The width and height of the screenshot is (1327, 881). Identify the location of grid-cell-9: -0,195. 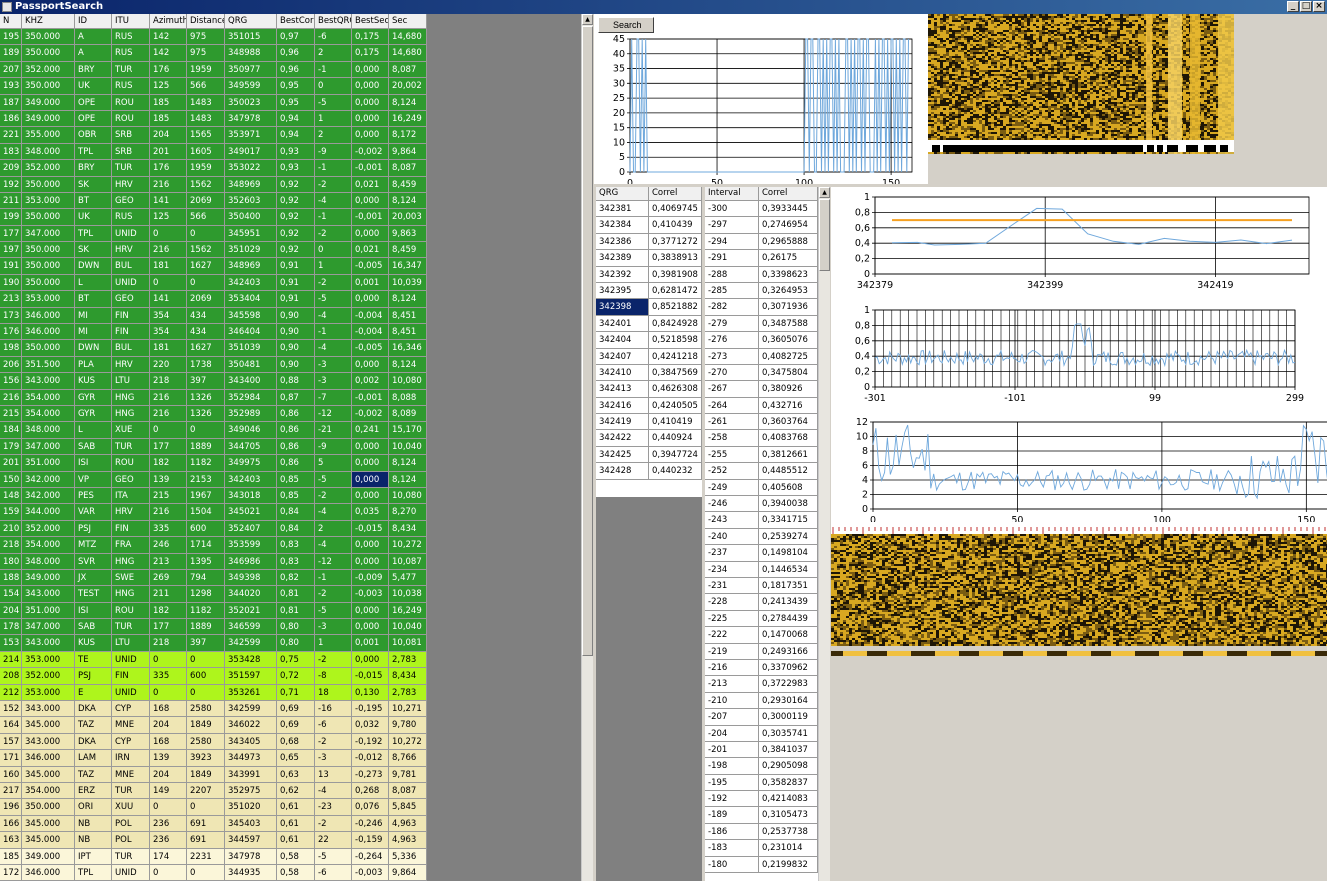
(370, 709).